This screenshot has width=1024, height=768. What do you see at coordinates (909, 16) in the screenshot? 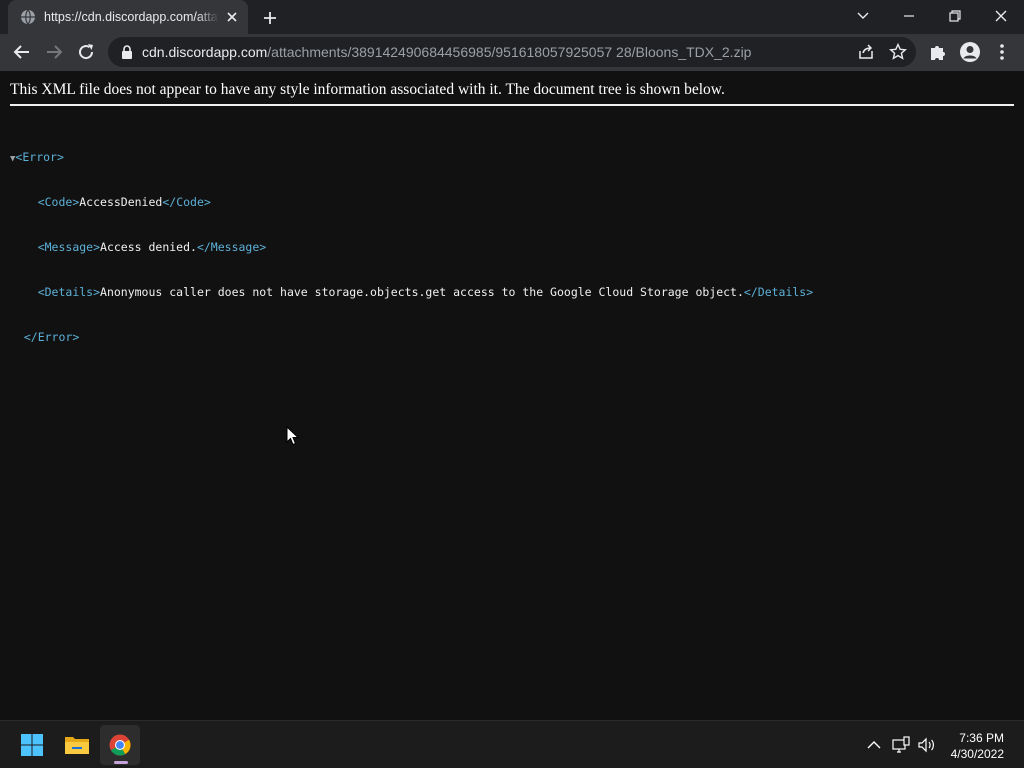
I see `minimize-icon` at bounding box center [909, 16].